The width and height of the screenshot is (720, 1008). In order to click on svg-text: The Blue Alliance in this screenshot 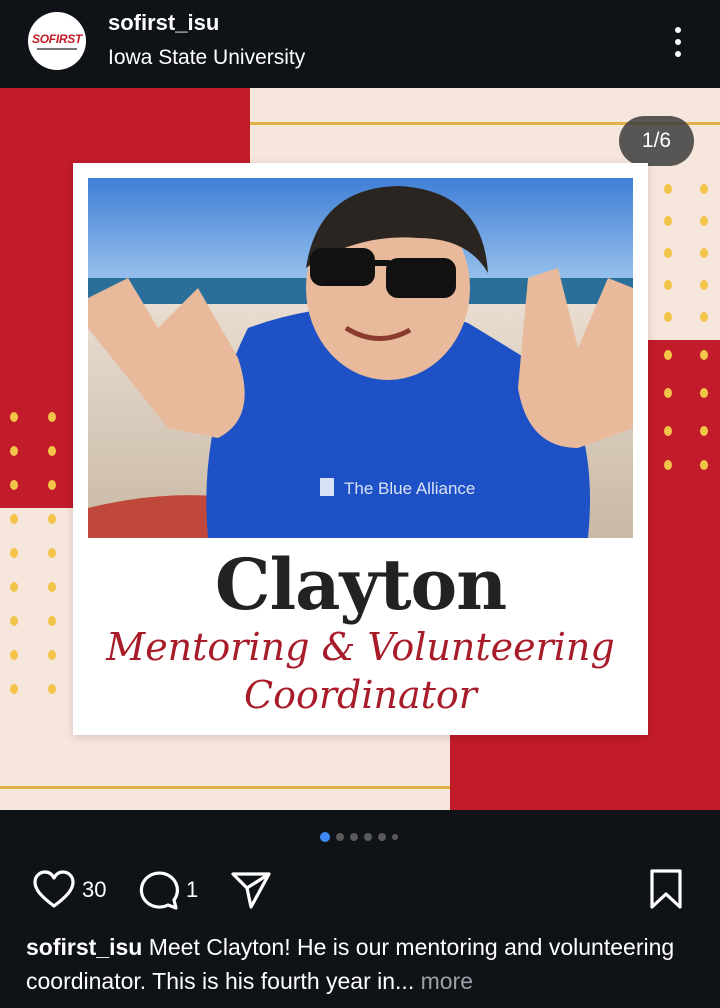, I will do `click(409, 488)`.